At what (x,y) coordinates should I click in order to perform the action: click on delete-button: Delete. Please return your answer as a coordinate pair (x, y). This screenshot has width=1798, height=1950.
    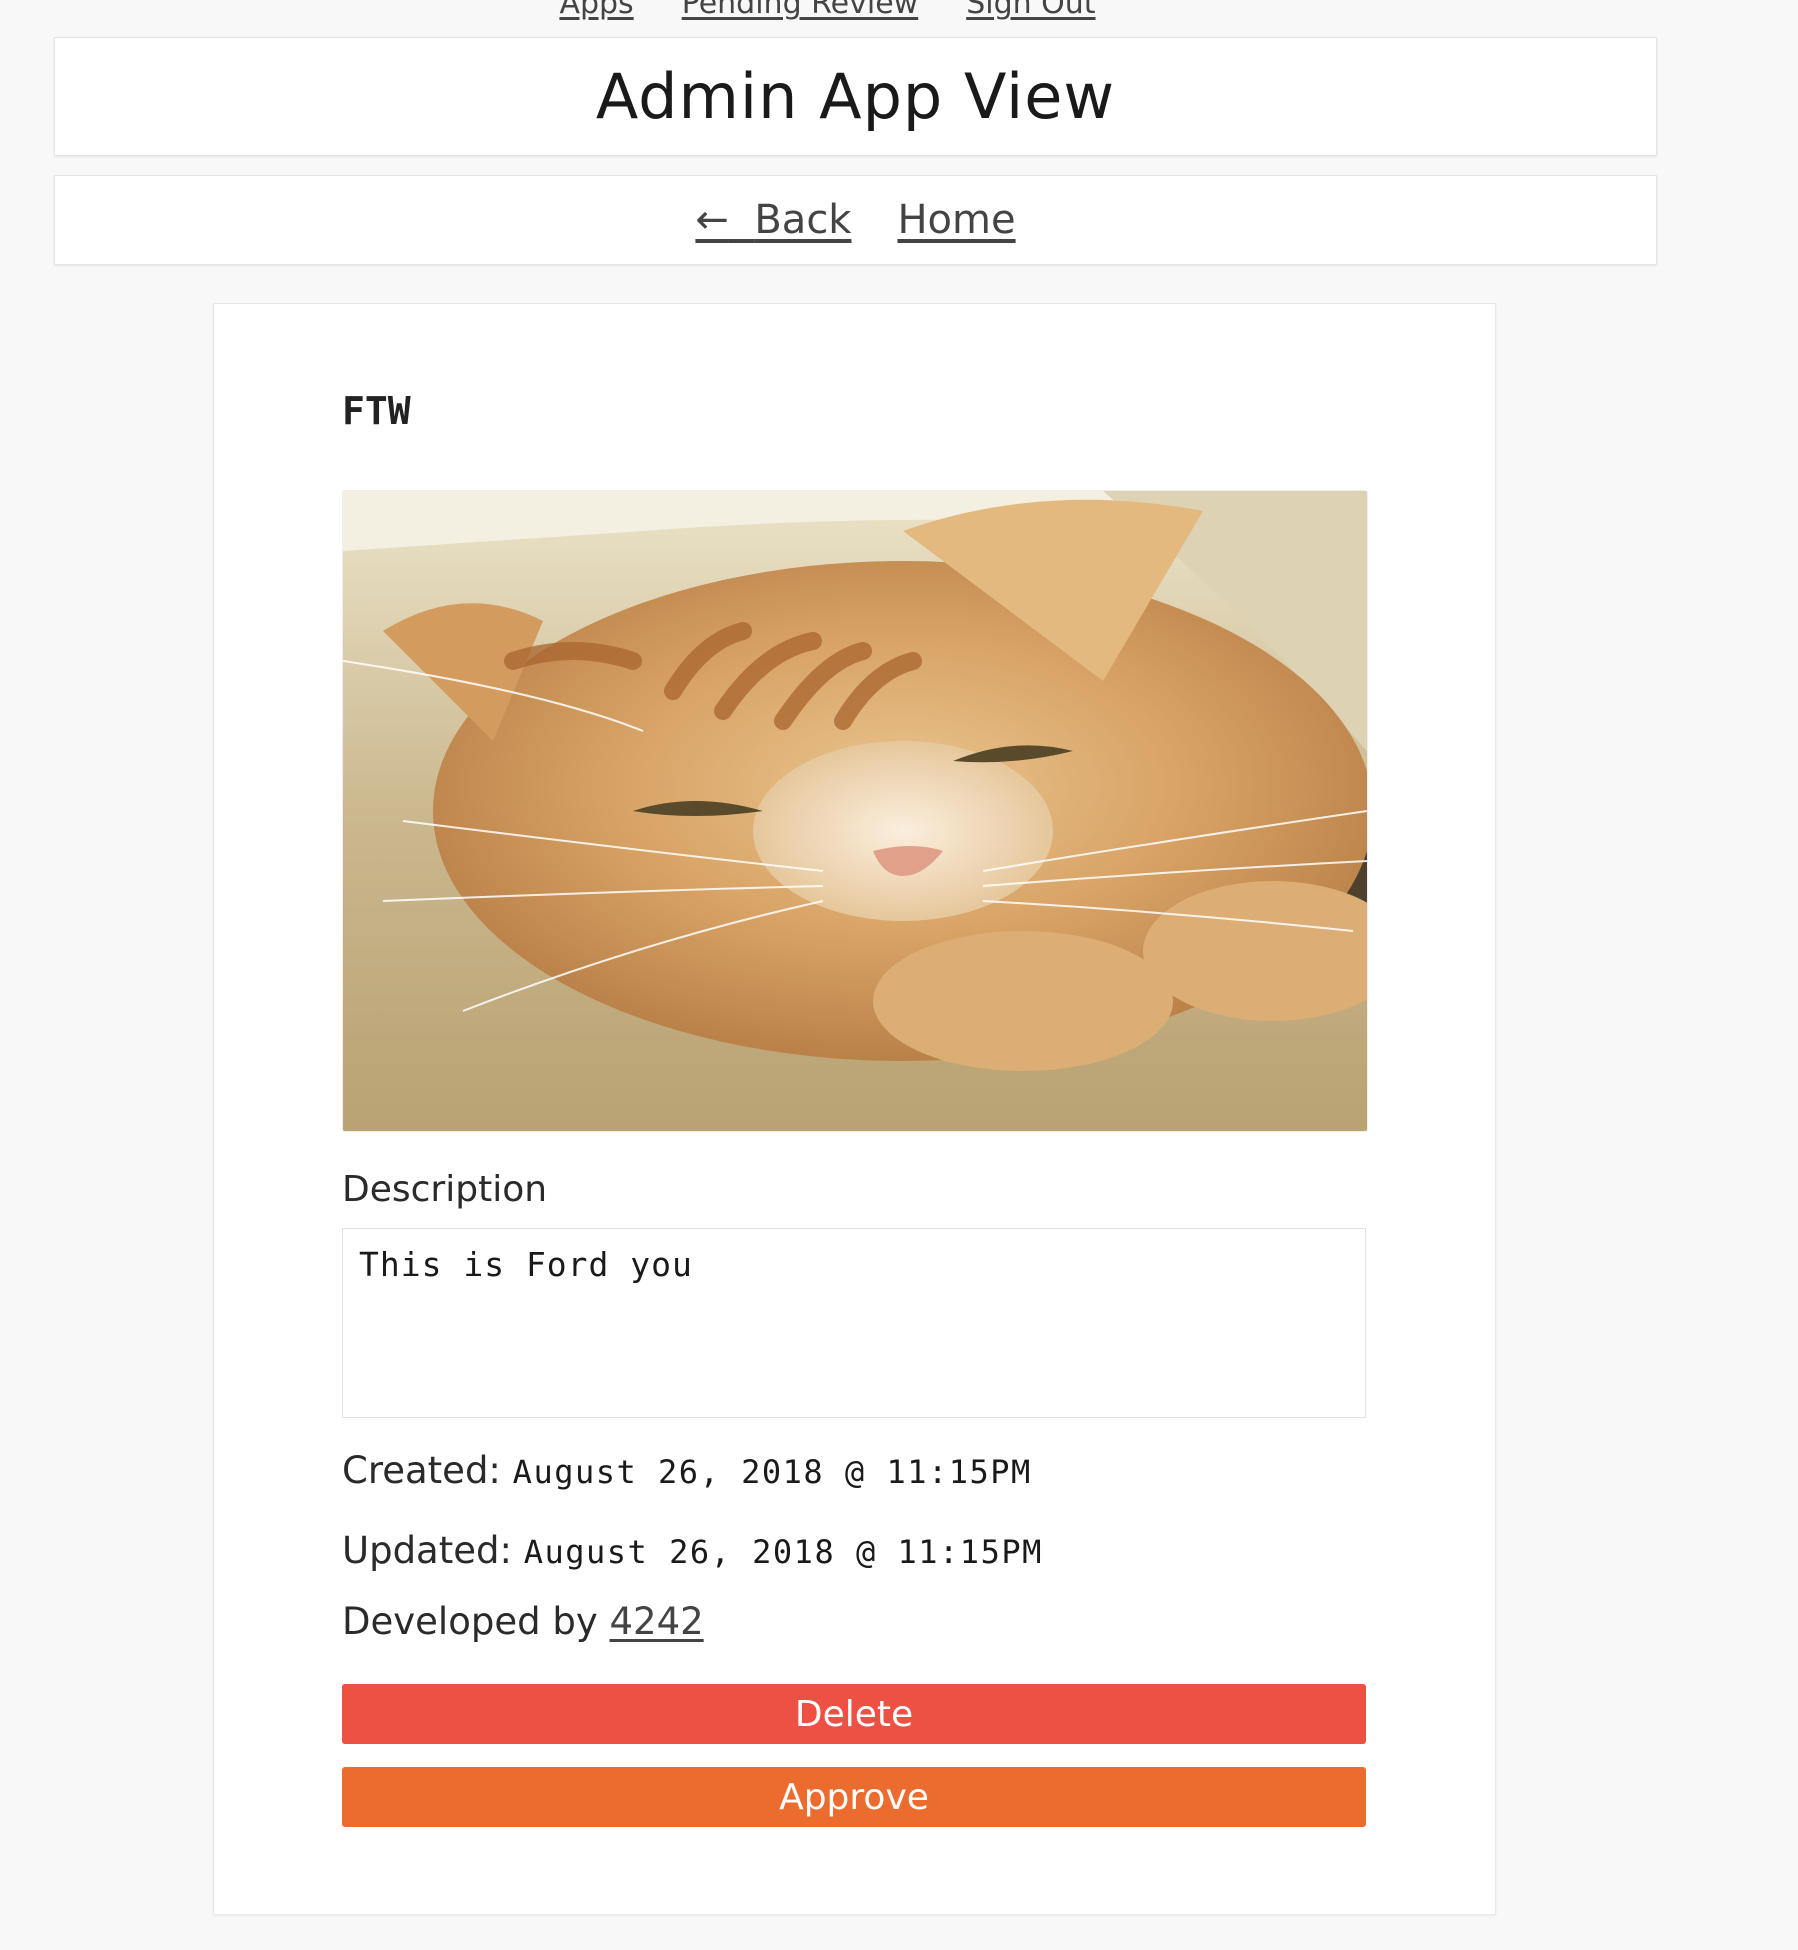
    Looking at the image, I should click on (854, 1714).